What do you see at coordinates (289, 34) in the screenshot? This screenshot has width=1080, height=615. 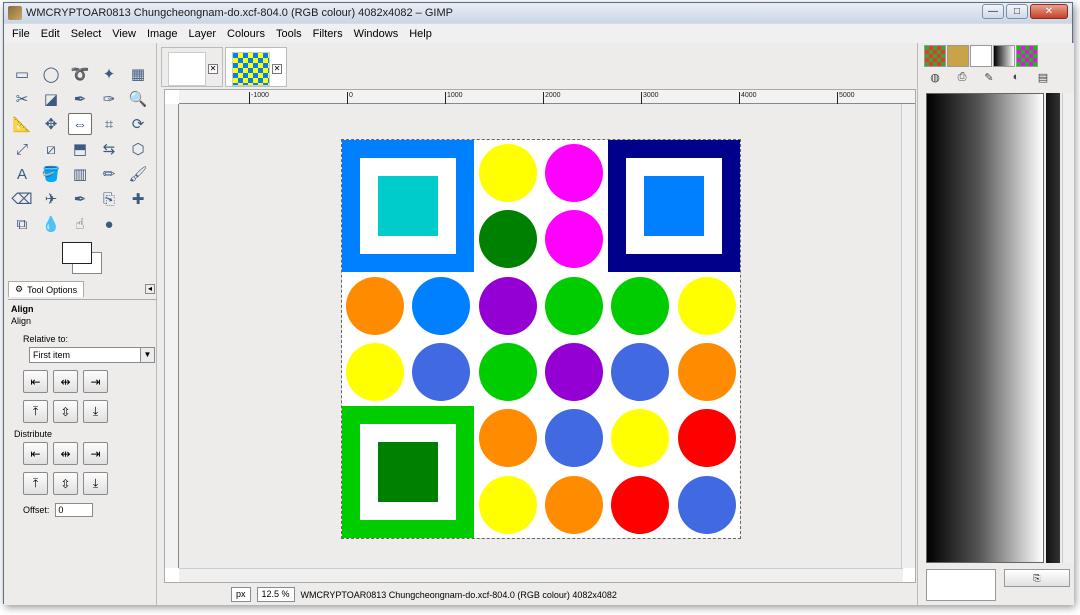 I see `menu-tools: Tools` at bounding box center [289, 34].